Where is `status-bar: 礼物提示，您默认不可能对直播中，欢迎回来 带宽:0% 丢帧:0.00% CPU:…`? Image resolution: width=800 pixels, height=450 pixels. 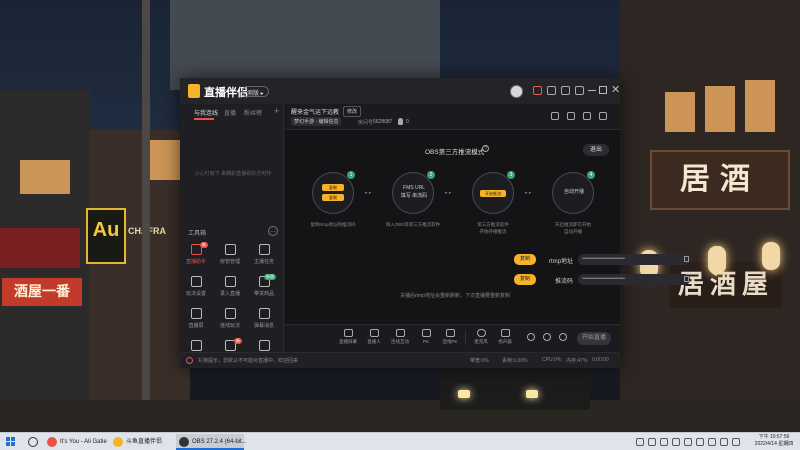
status-bar: 礼物提示，您默认不可能对直播中，欢迎回来 带宽:0% 丢帧:0.00% CPU:… is located at coordinates (400, 360).